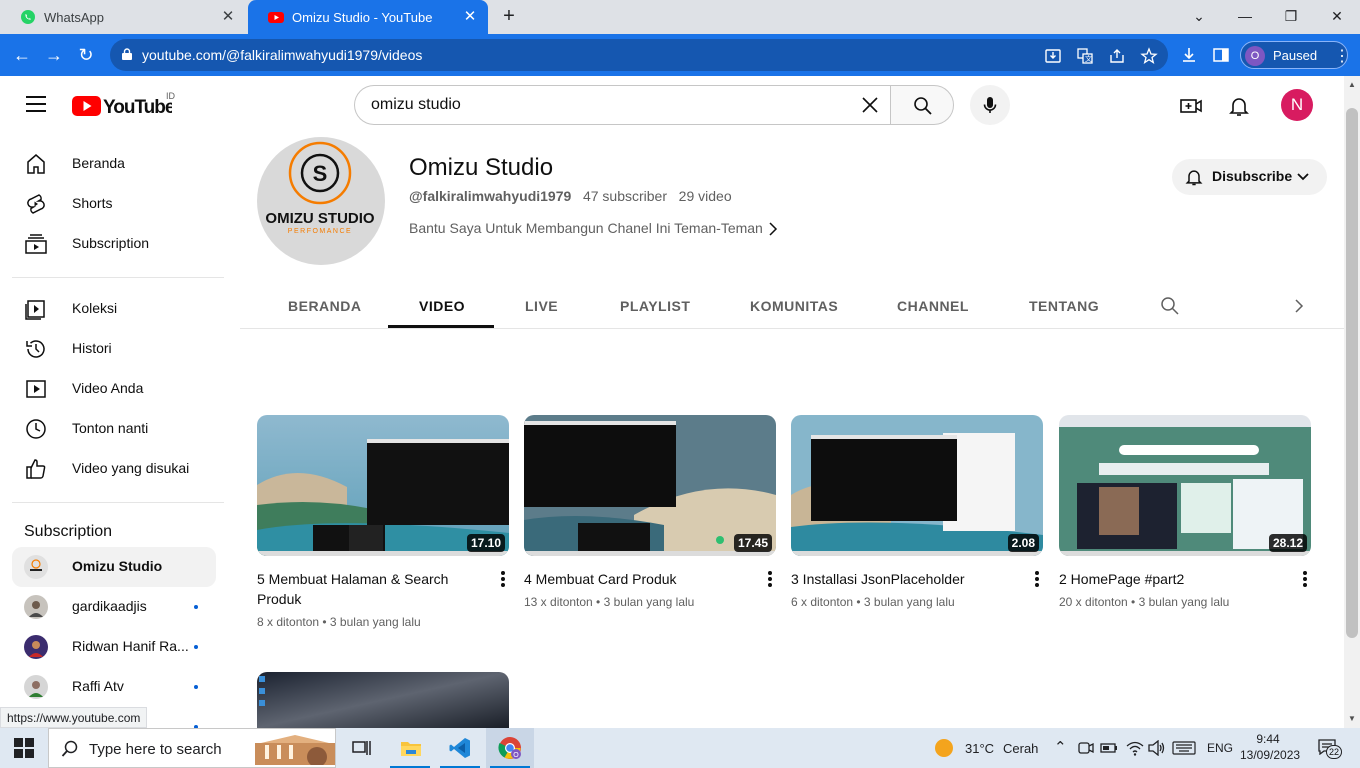  What do you see at coordinates (622, 105) in the screenshot?
I see `search-input: omizu studio` at bounding box center [622, 105].